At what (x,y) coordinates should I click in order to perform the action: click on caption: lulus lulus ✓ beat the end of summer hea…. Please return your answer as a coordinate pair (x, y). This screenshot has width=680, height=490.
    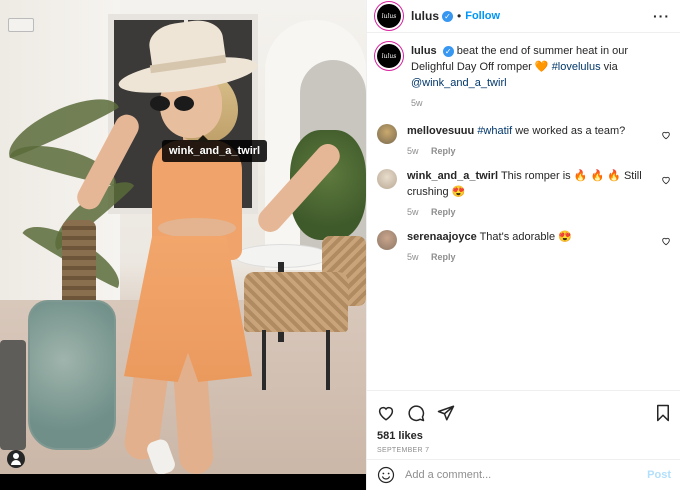
    Looking at the image, I should click on (524, 77).